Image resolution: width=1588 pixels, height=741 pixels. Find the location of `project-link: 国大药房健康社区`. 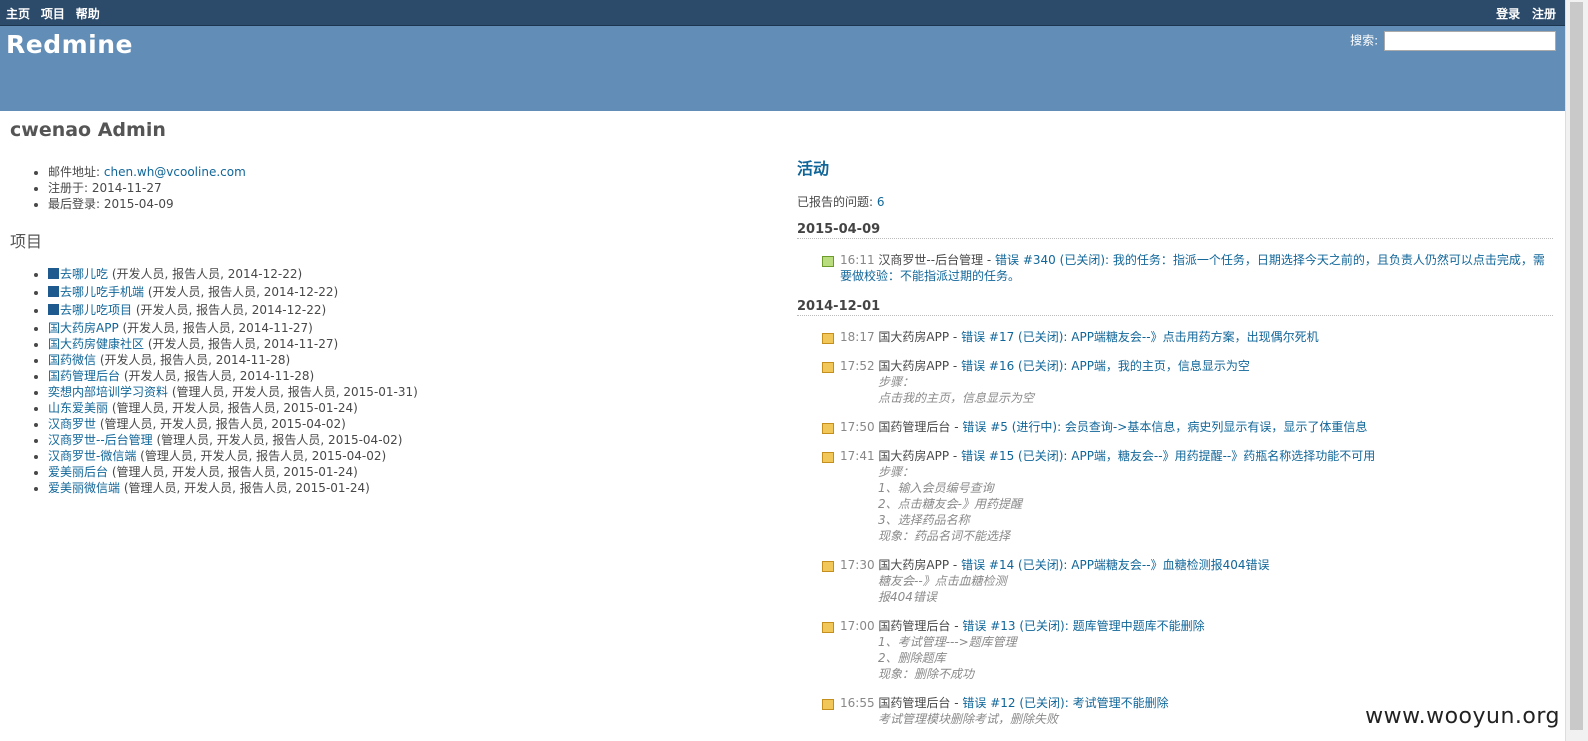

project-link: 国大药房健康社区 is located at coordinates (96, 344).